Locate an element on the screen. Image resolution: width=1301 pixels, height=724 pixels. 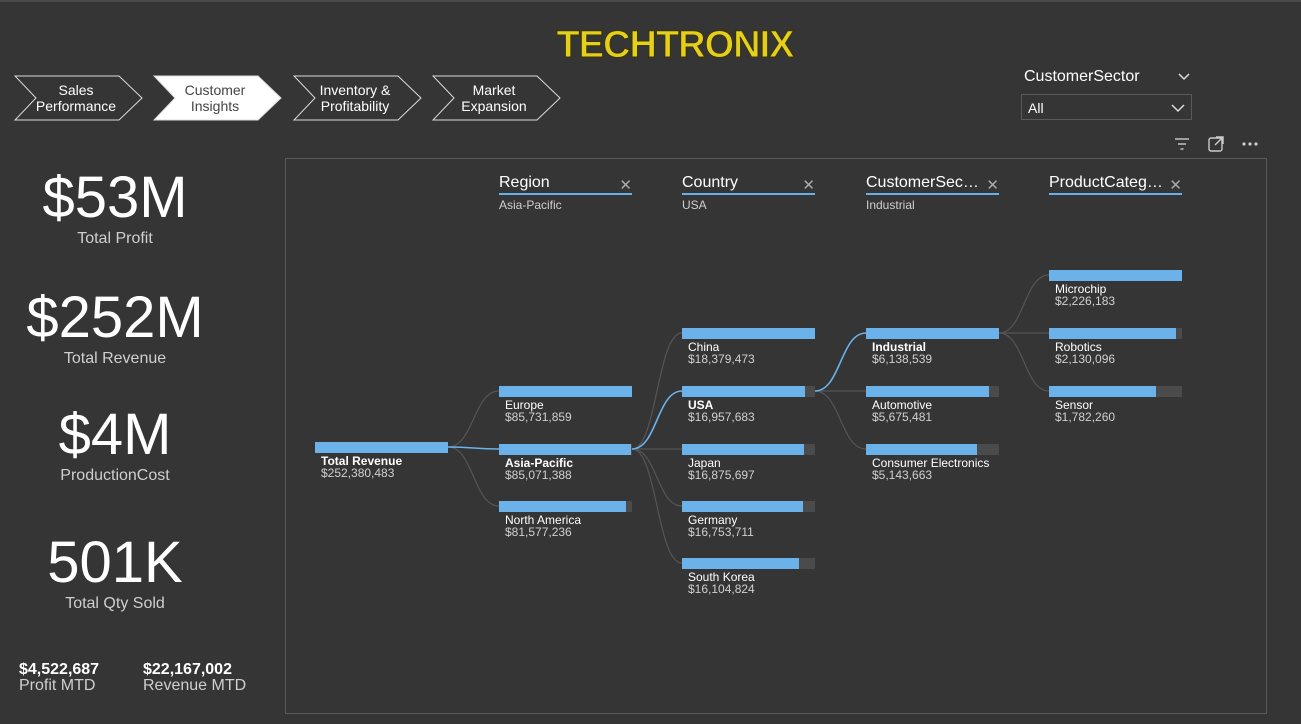
node-amount: $18,379,473 is located at coordinates (721, 359).